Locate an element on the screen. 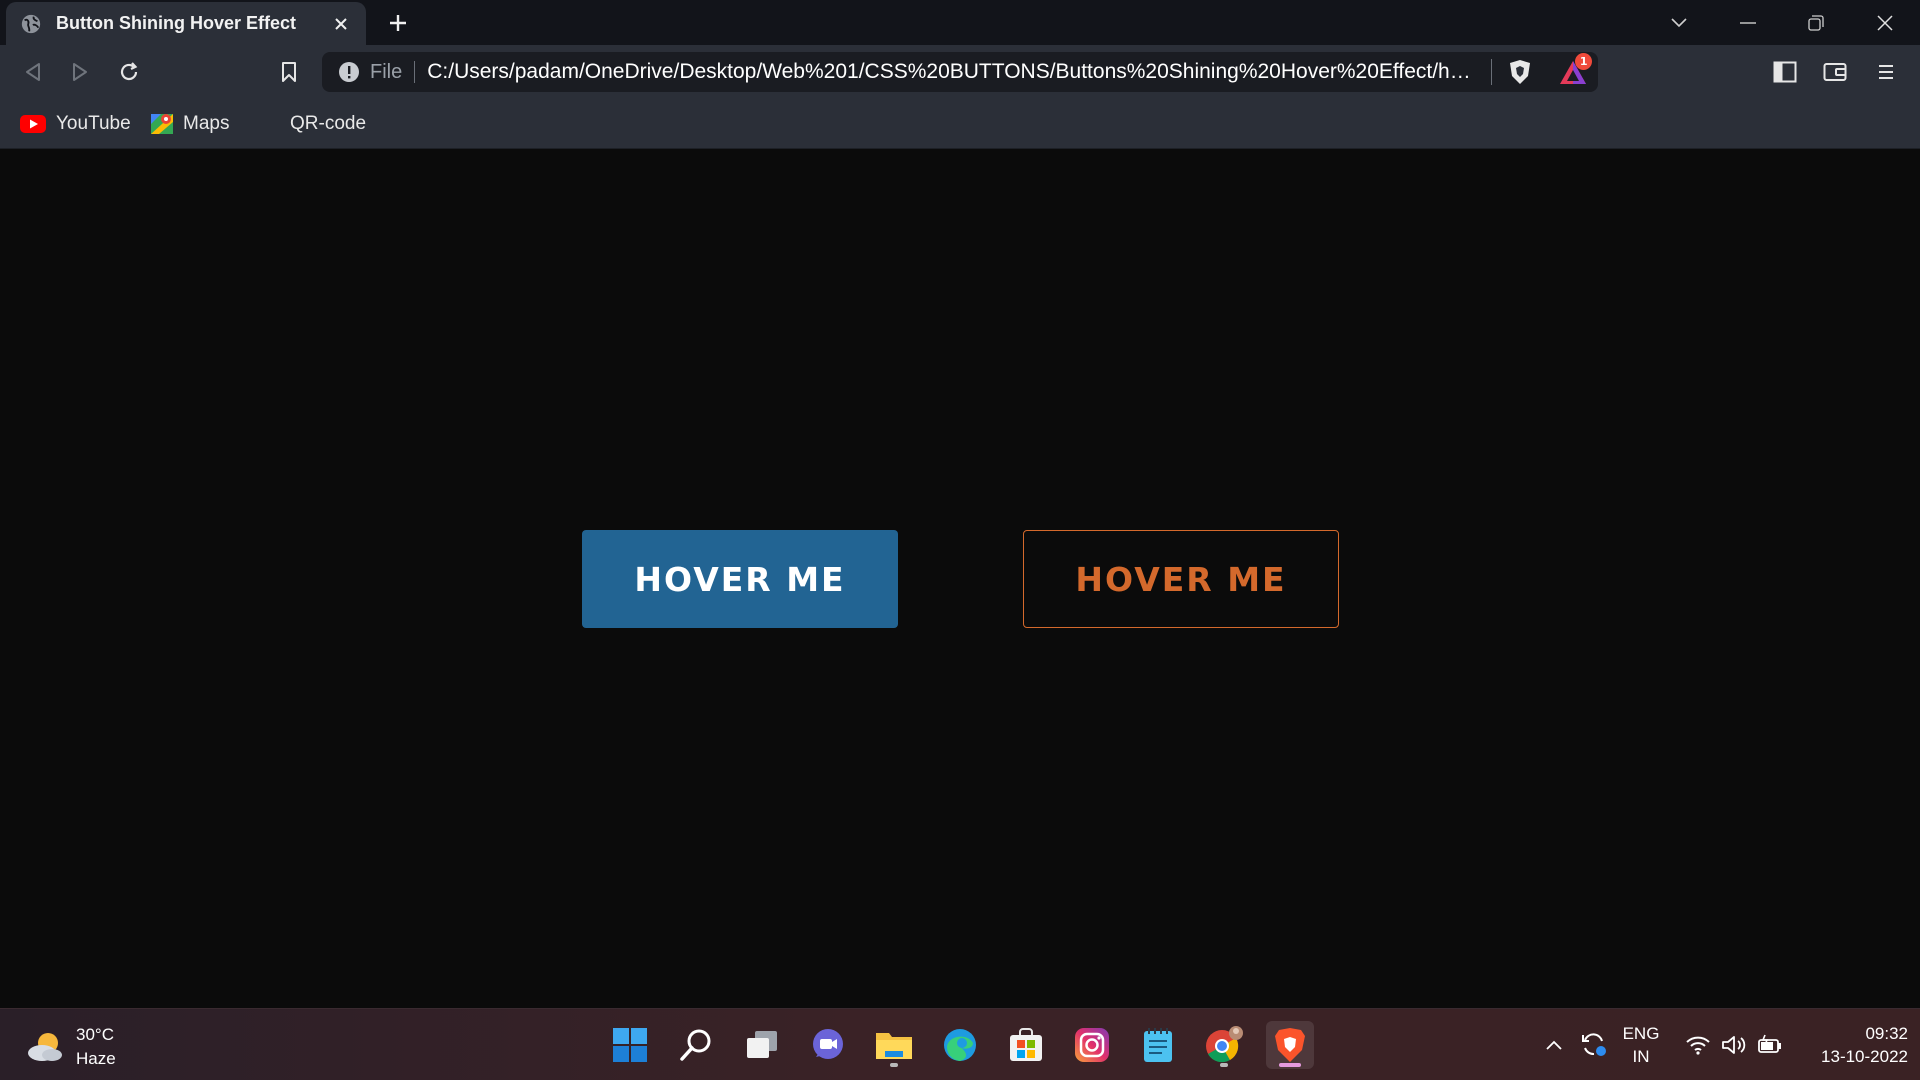 Image resolution: width=1920 pixels, height=1080 pixels. tab-active: Button Shining Hover Effect is located at coordinates (186, 23).